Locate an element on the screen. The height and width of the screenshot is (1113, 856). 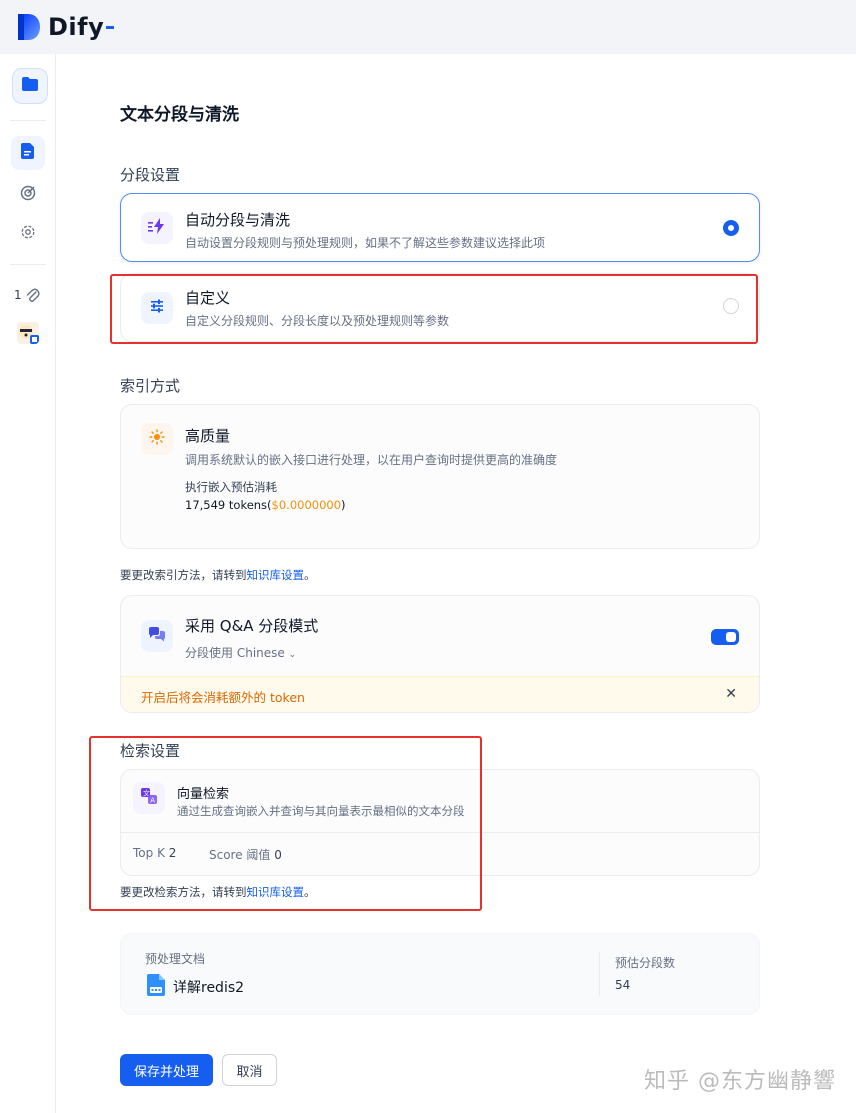
lightning-icon is located at coordinates (157, 228).